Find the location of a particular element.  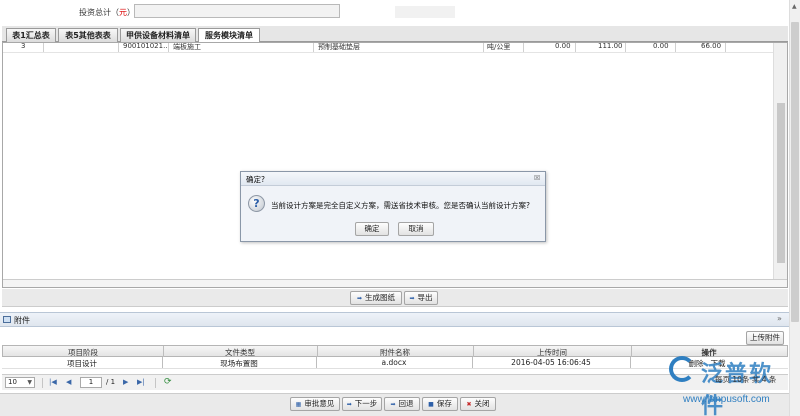

column-header-stage: 项目阶段 is located at coordinates (83, 352).